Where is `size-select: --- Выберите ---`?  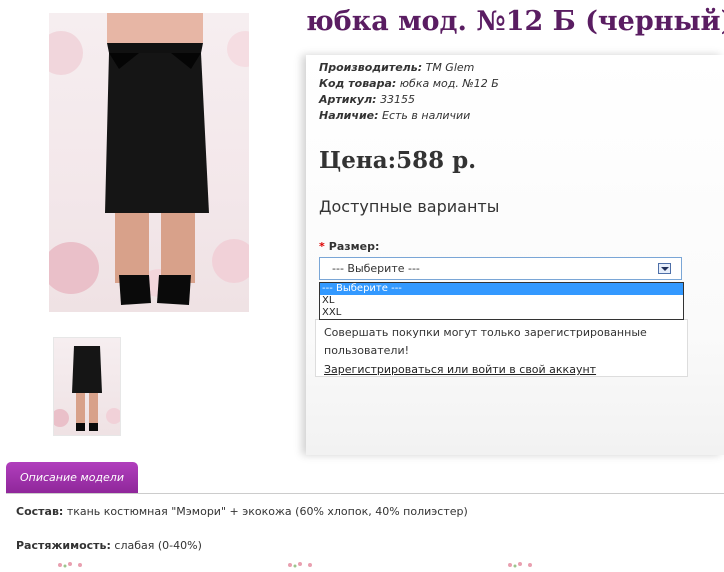
size-select: --- Выберите --- is located at coordinates (500, 268).